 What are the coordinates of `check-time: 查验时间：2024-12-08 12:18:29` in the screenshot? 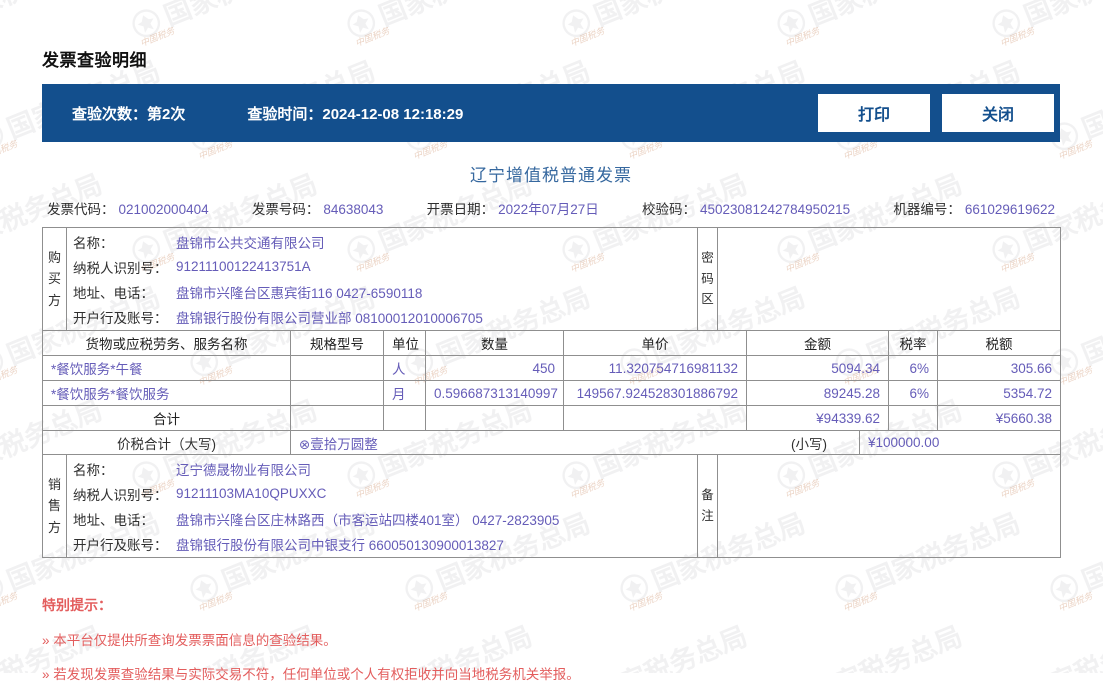 It's located at (355, 113).